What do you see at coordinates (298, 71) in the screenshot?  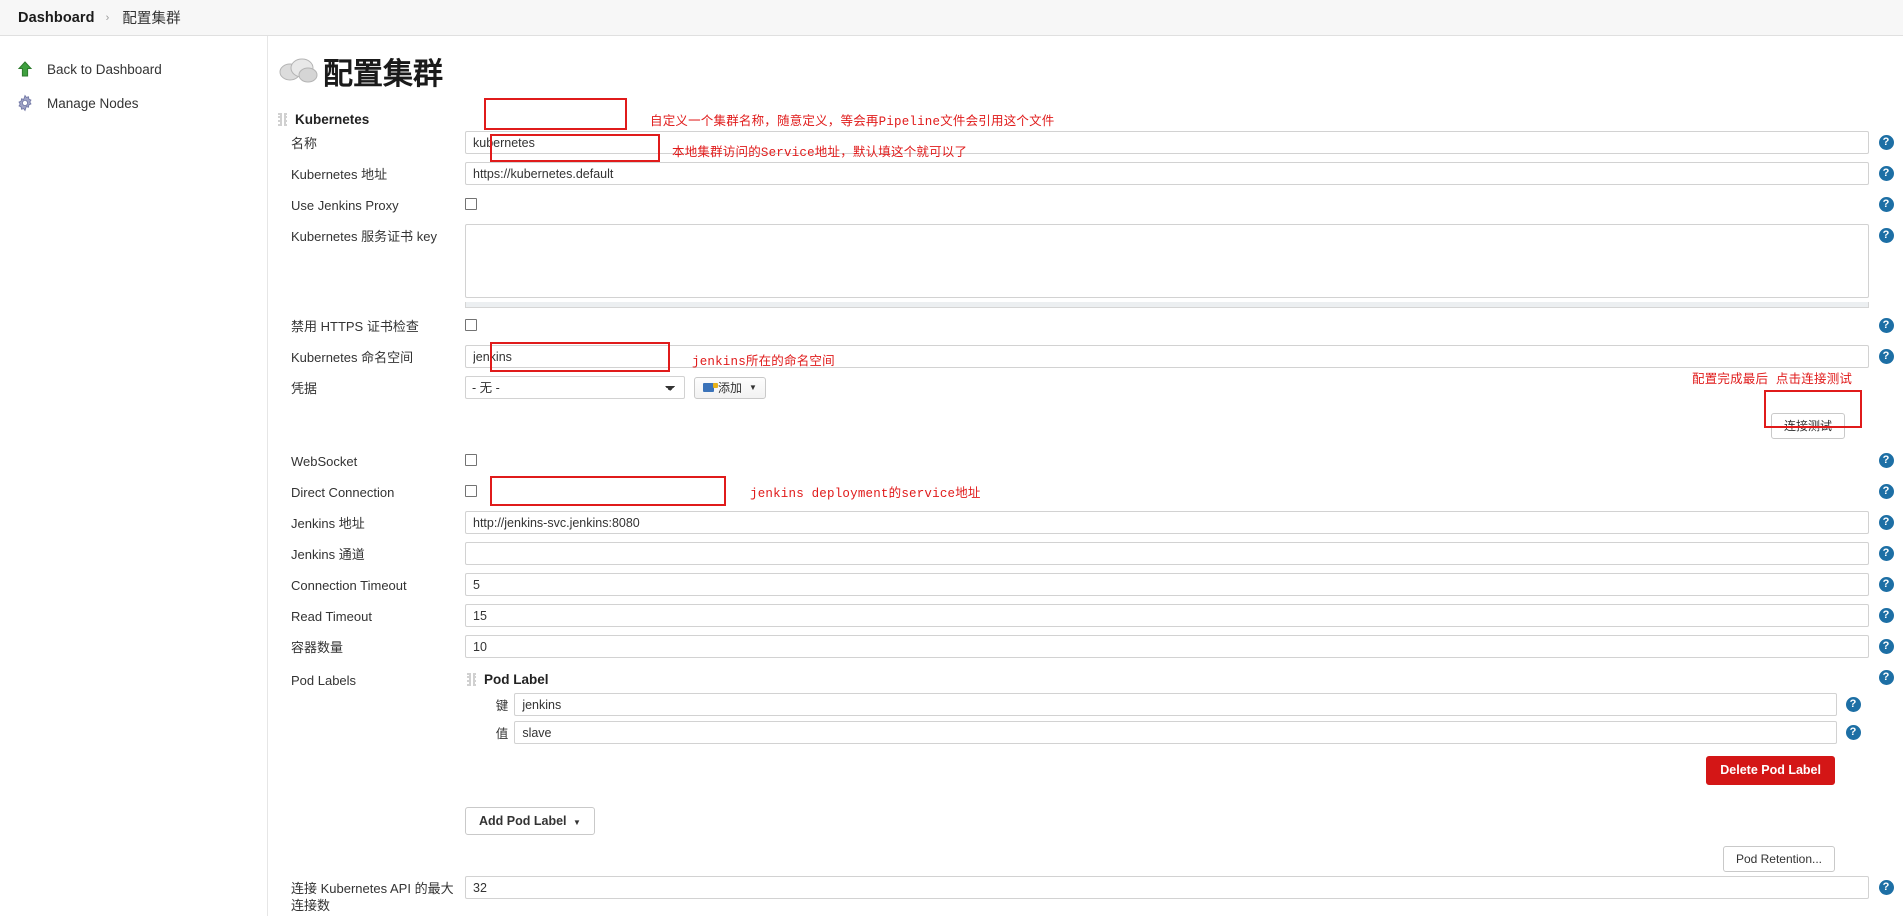 I see `cloud-icon` at bounding box center [298, 71].